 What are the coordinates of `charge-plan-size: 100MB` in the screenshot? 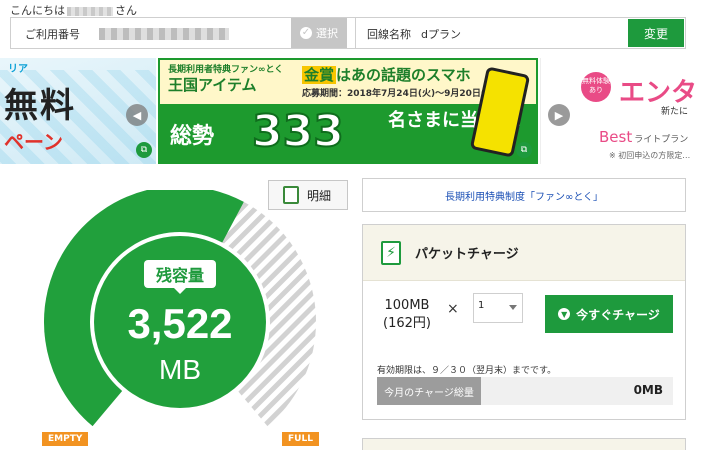 It's located at (407, 305).